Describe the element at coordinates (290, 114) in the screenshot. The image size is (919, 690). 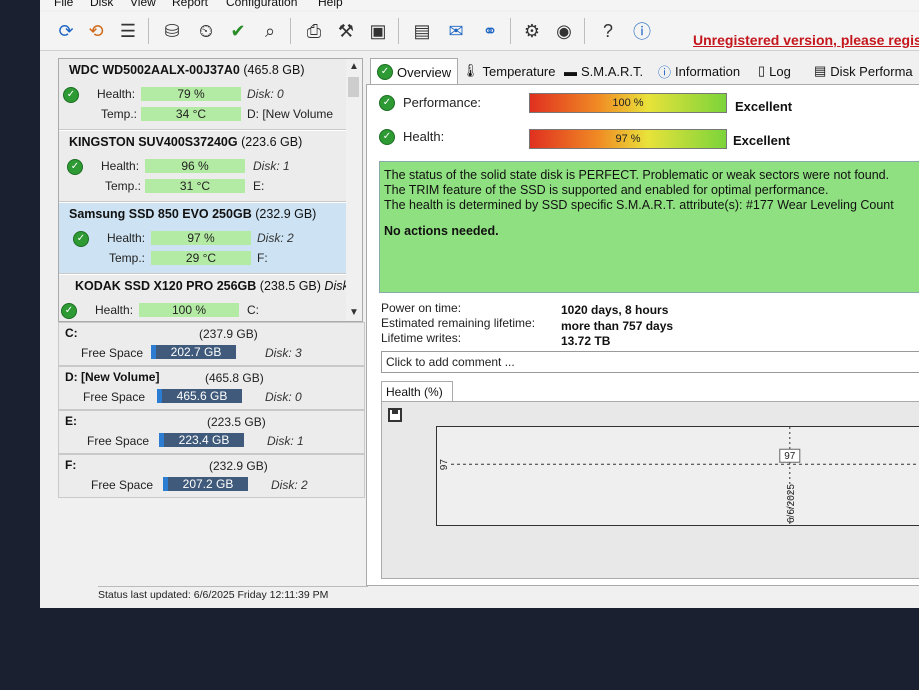
I see `drive-letter: D: [New Volume` at that location.